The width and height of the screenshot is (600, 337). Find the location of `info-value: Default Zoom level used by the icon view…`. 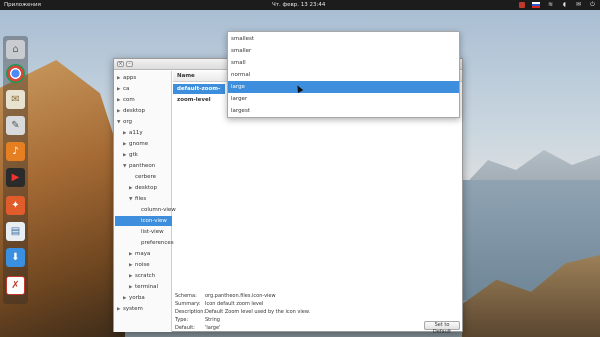

info-value: Default Zoom level used by the icon view… is located at coordinates (258, 312).